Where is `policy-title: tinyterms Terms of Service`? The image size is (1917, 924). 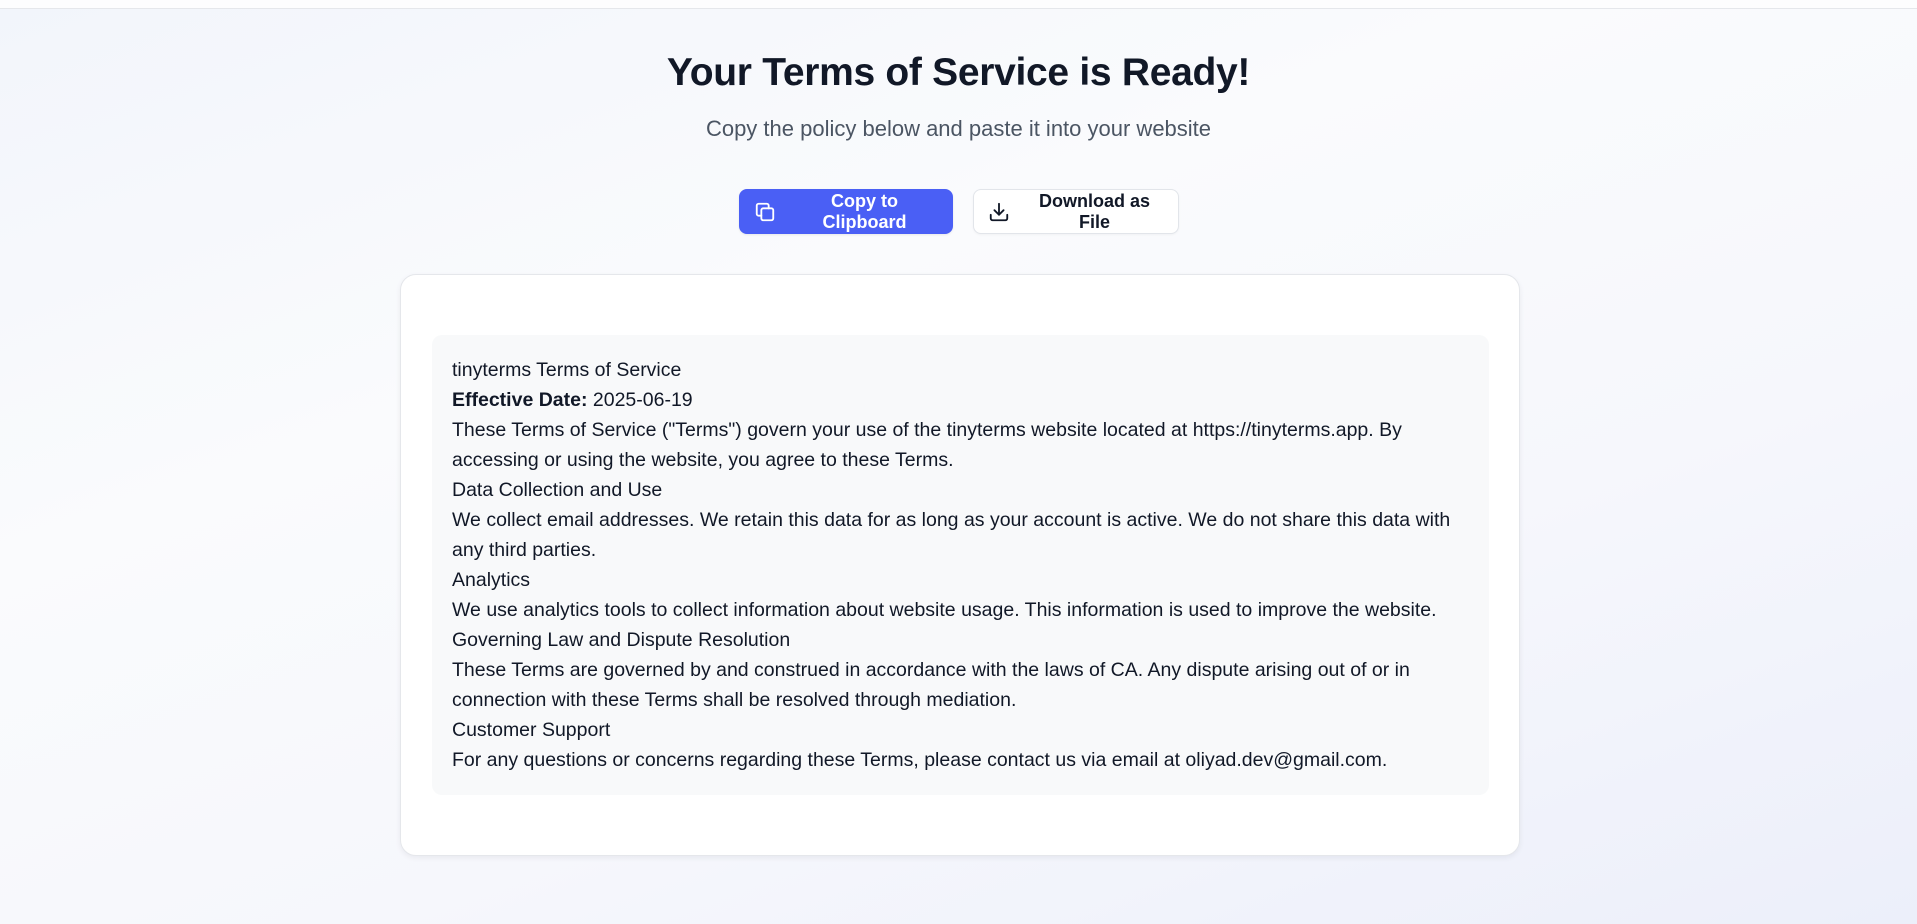
policy-title: tinyterms Terms of Service is located at coordinates (567, 370).